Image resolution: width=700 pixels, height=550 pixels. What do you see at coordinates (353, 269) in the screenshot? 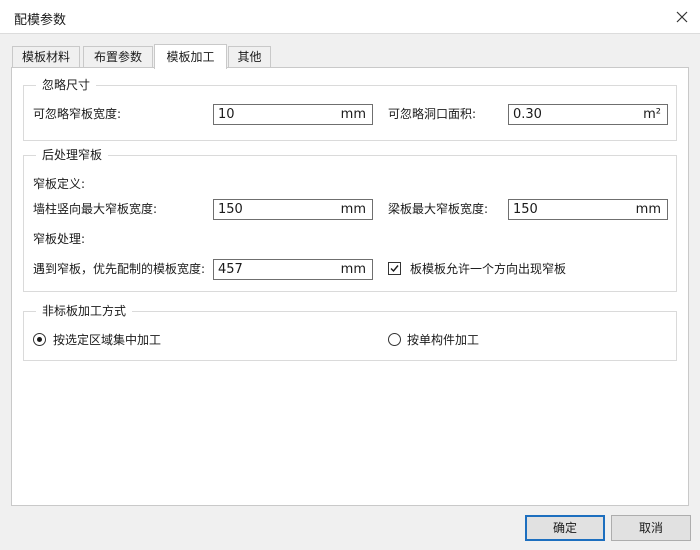
I see `priority-width-unit: mm` at bounding box center [353, 269].